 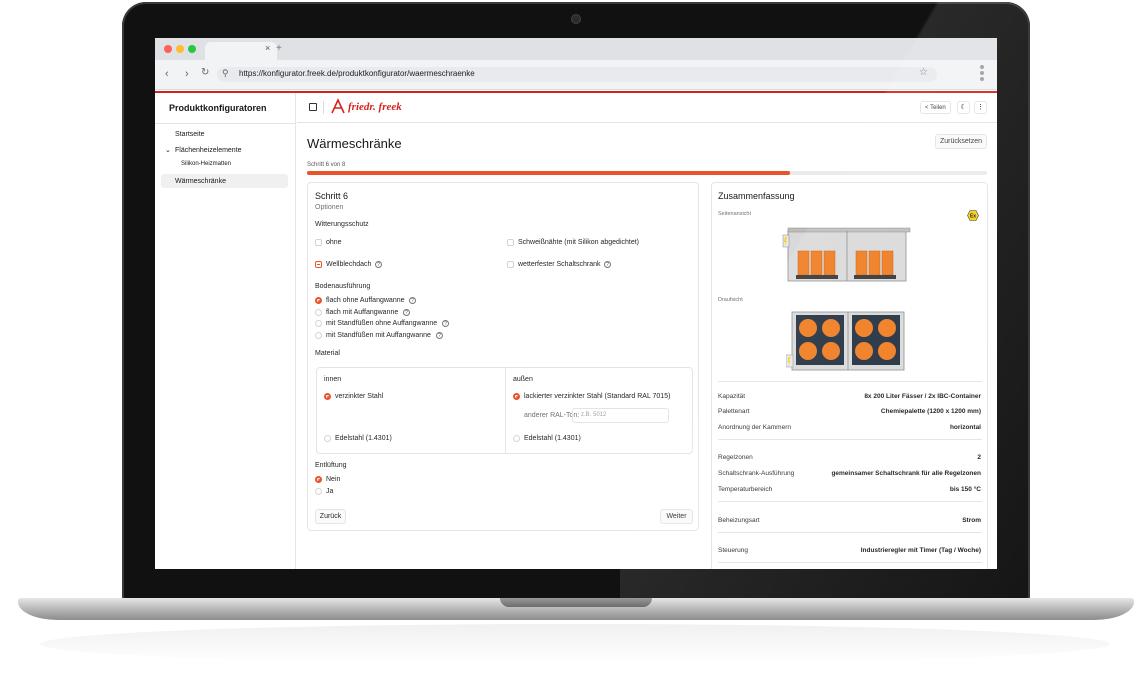 I want to click on material-divider, so click(x=505, y=410).